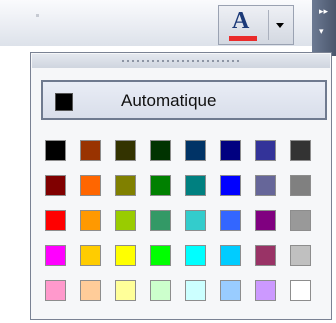  Describe the element at coordinates (268, 25) in the screenshot. I see `button-separator` at that location.